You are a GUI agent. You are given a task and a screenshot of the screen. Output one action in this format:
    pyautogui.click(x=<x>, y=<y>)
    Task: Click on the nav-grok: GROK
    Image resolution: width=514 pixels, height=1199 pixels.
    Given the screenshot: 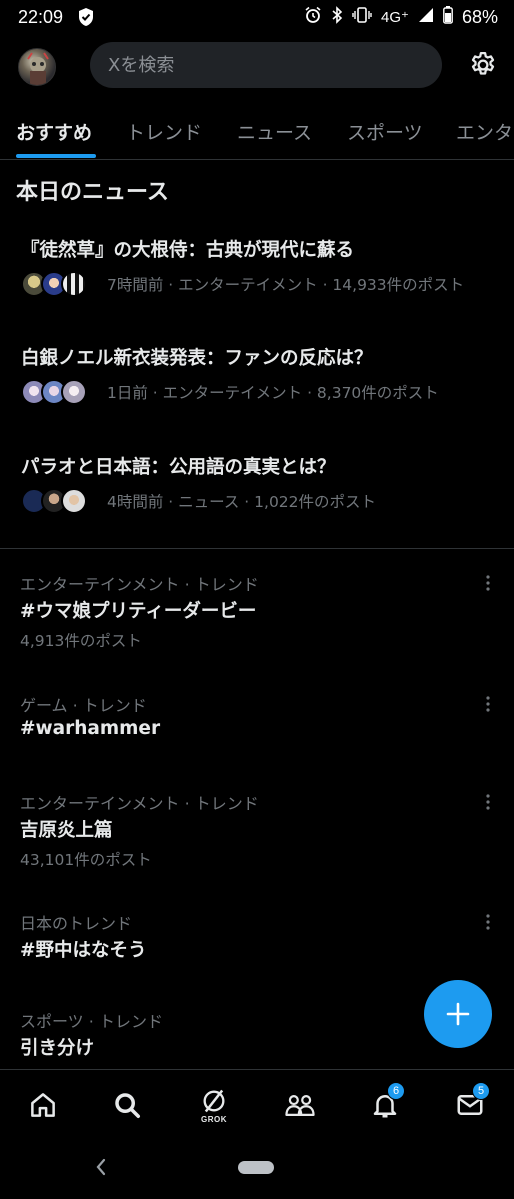 What is the action you would take?
    pyautogui.click(x=214, y=1106)
    